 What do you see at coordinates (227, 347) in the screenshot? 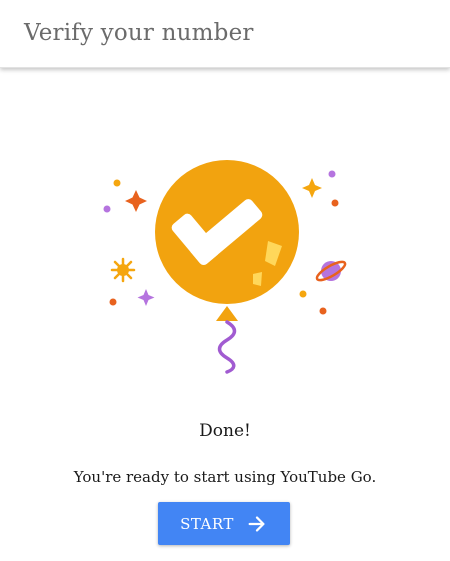
I see `balloon-string` at bounding box center [227, 347].